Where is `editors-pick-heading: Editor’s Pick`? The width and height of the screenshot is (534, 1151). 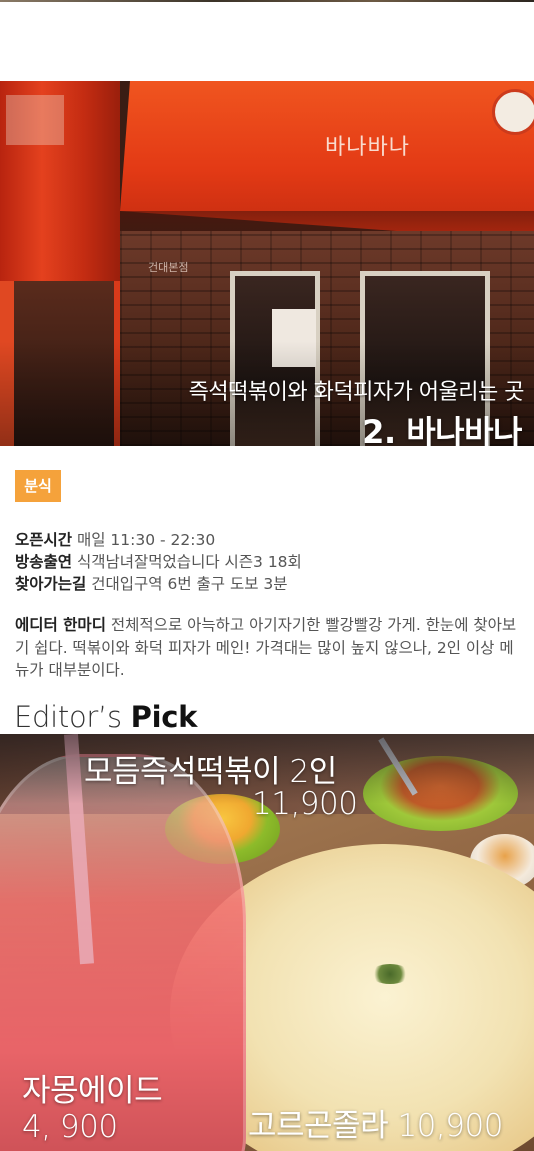
editors-pick-heading: Editor’s Pick is located at coordinates (106, 717).